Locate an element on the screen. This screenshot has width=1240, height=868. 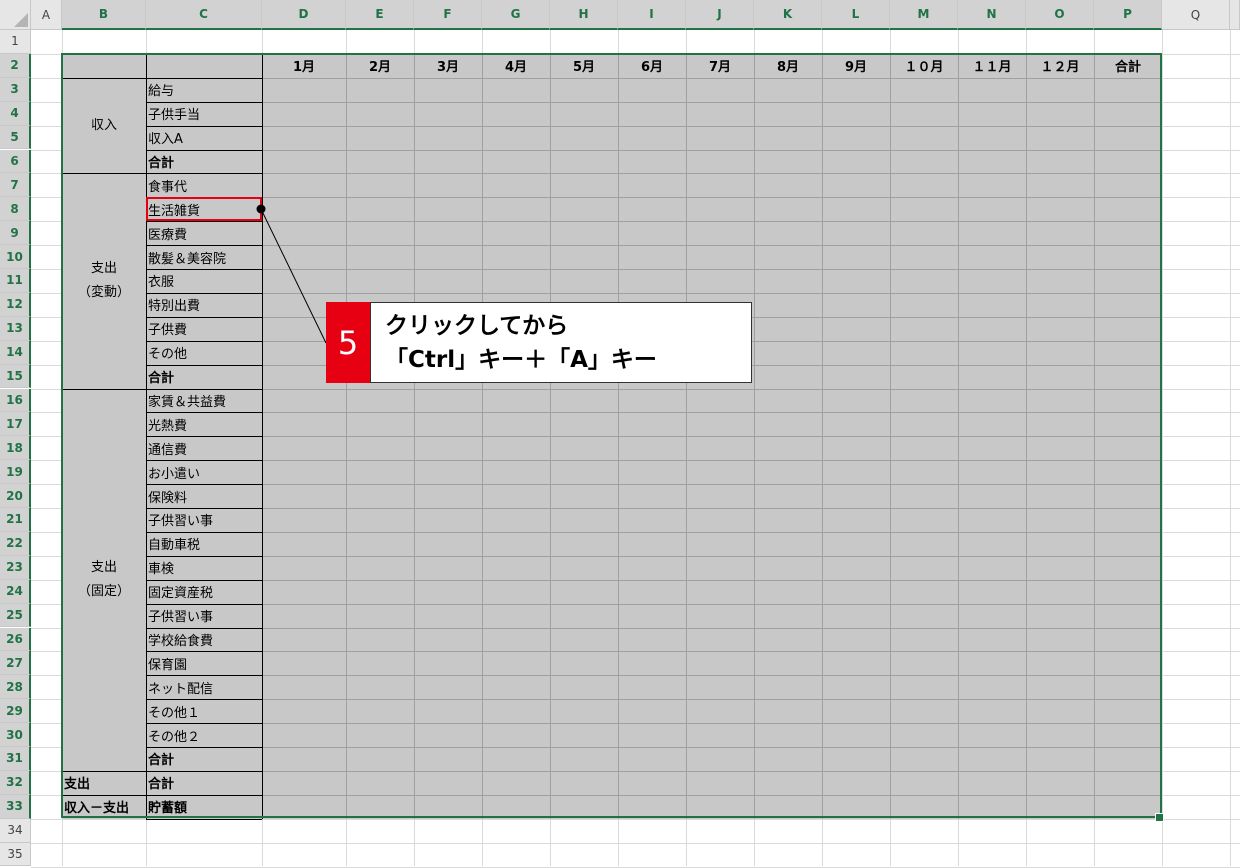
gridline-horizontal is located at coordinates (635, 867).